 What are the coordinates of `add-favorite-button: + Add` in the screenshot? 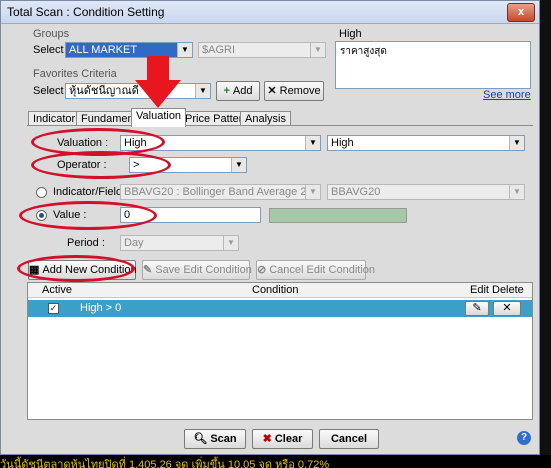 It's located at (238, 91).